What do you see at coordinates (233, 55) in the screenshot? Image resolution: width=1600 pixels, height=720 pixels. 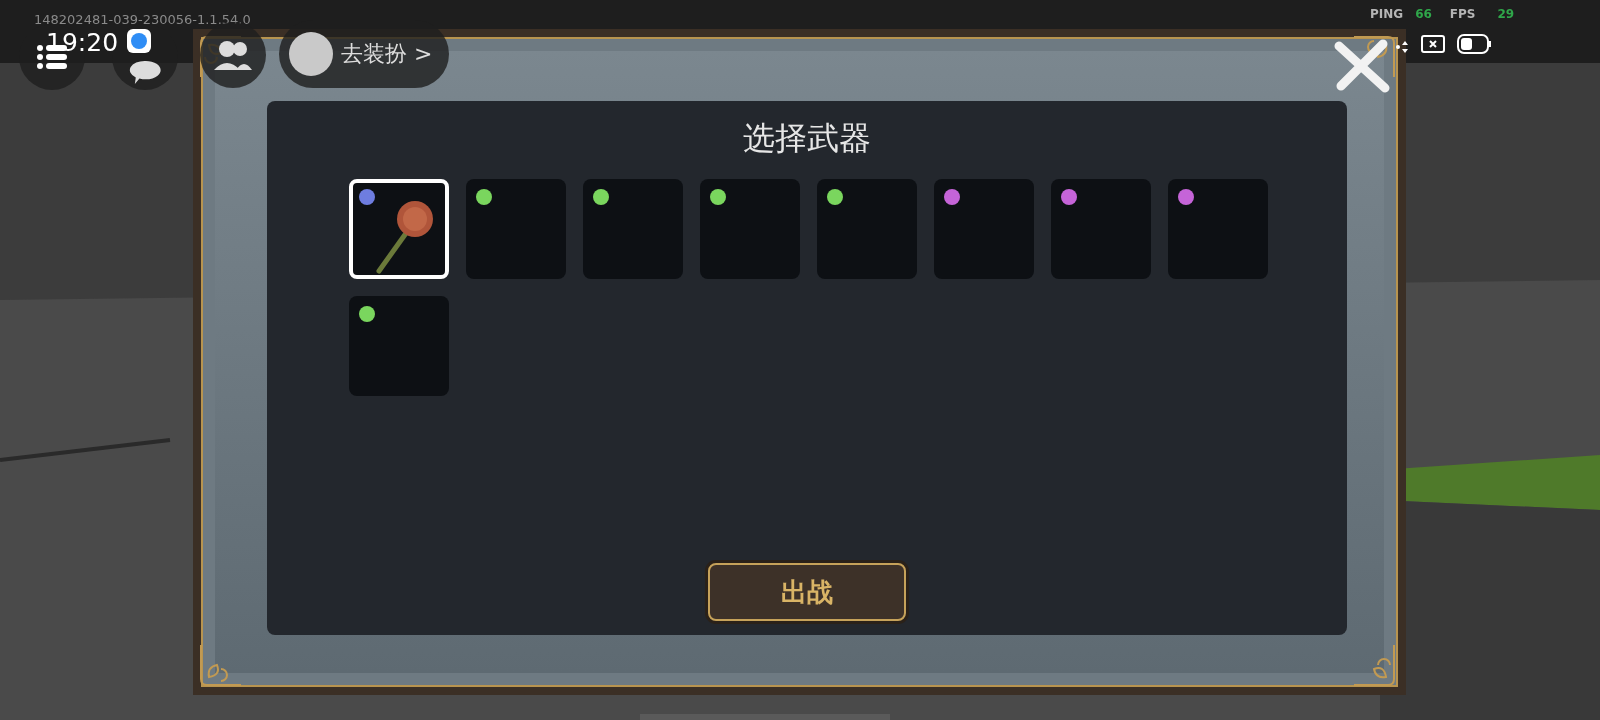 I see `friends-icon` at bounding box center [233, 55].